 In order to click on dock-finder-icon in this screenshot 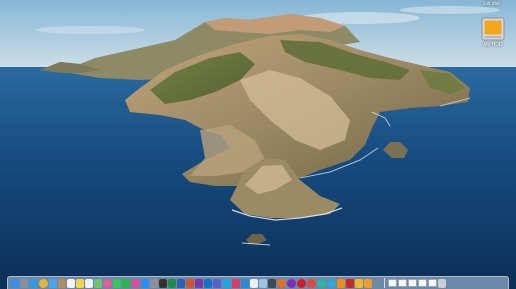, I will do `click(15, 283)`.